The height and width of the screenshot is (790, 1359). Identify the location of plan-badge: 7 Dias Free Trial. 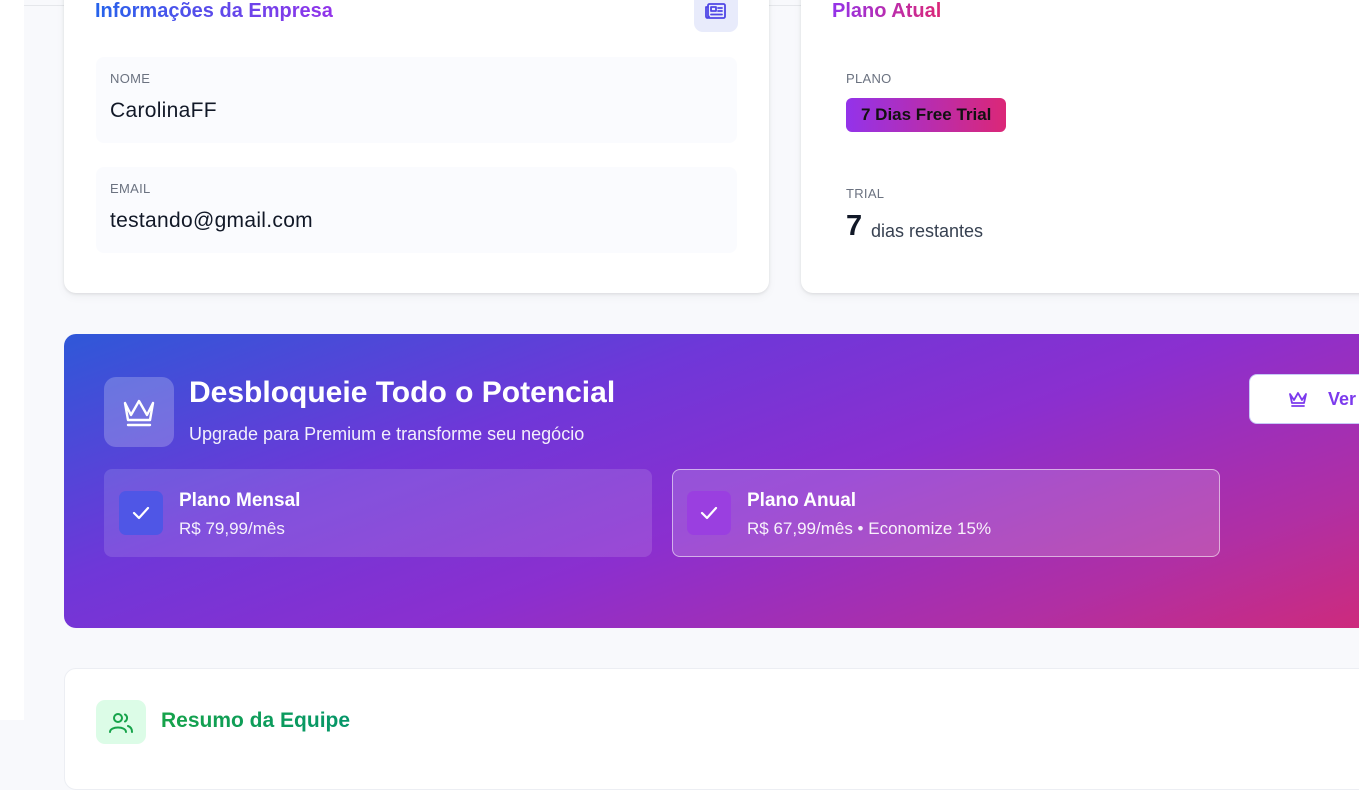
(926, 115).